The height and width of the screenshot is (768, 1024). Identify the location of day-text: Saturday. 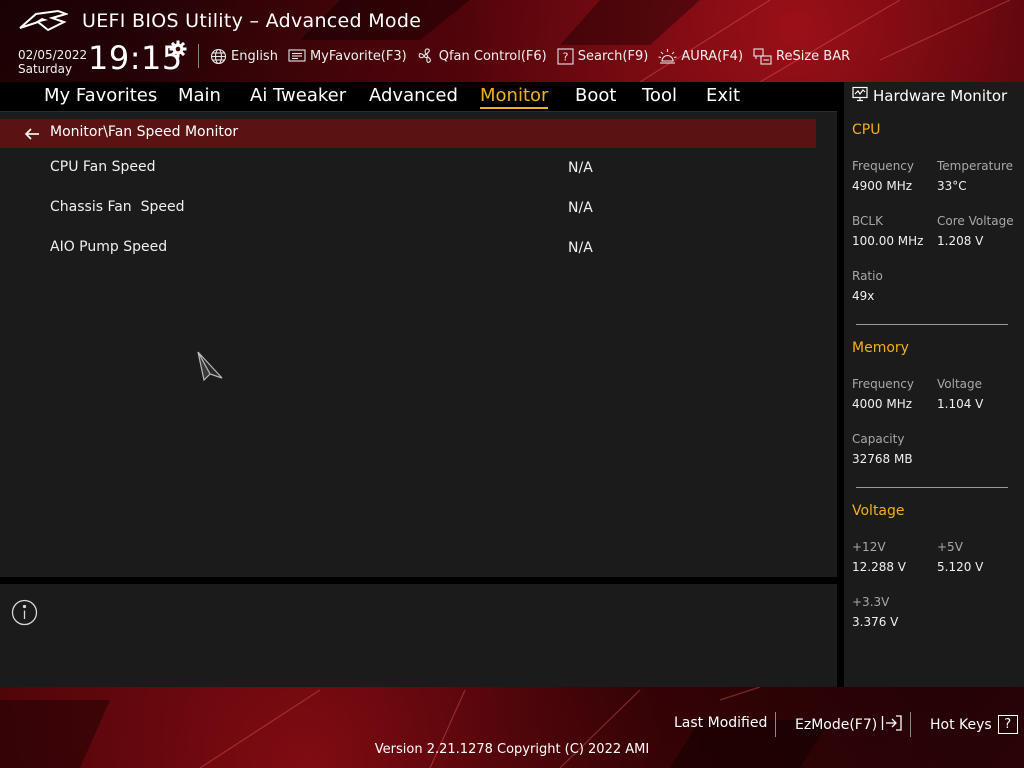
(45, 69).